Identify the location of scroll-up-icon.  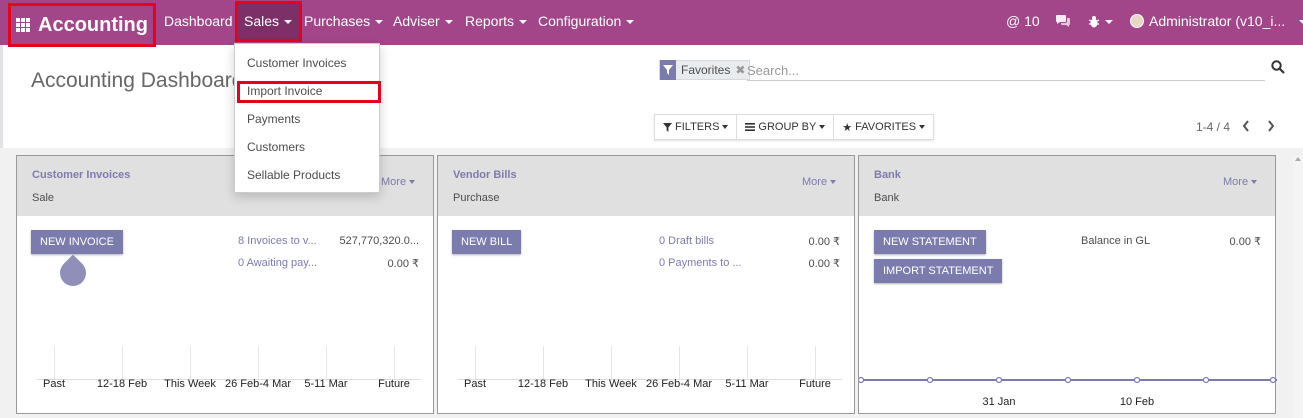
(1298, 159).